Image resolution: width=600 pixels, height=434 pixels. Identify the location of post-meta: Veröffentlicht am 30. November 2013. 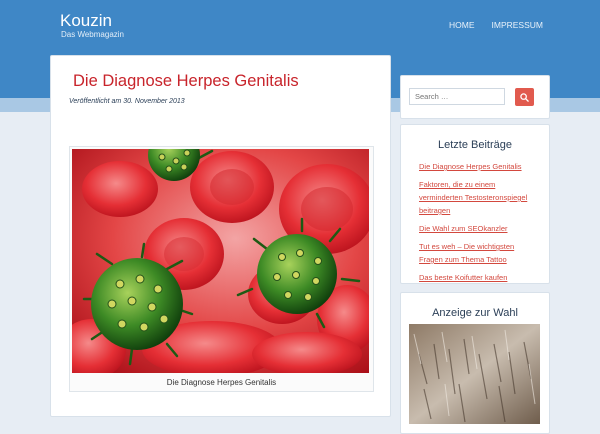
(127, 101).